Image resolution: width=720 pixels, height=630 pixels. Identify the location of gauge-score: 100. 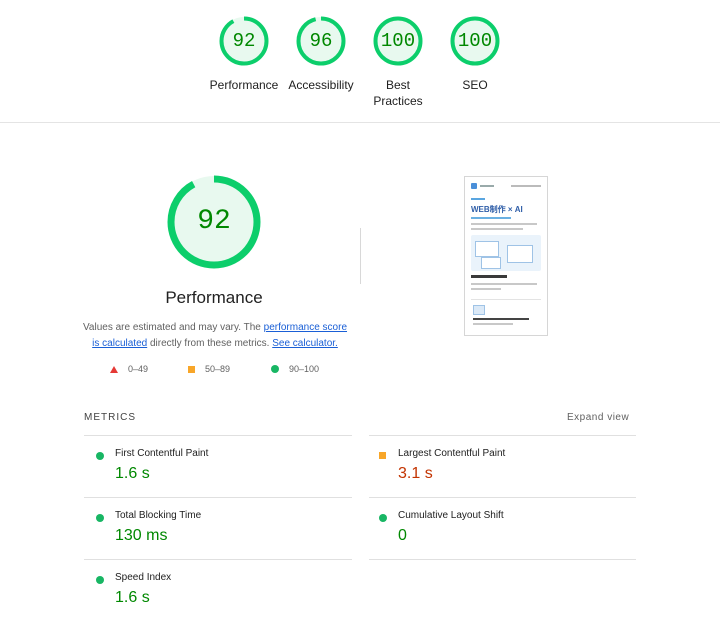
(475, 41).